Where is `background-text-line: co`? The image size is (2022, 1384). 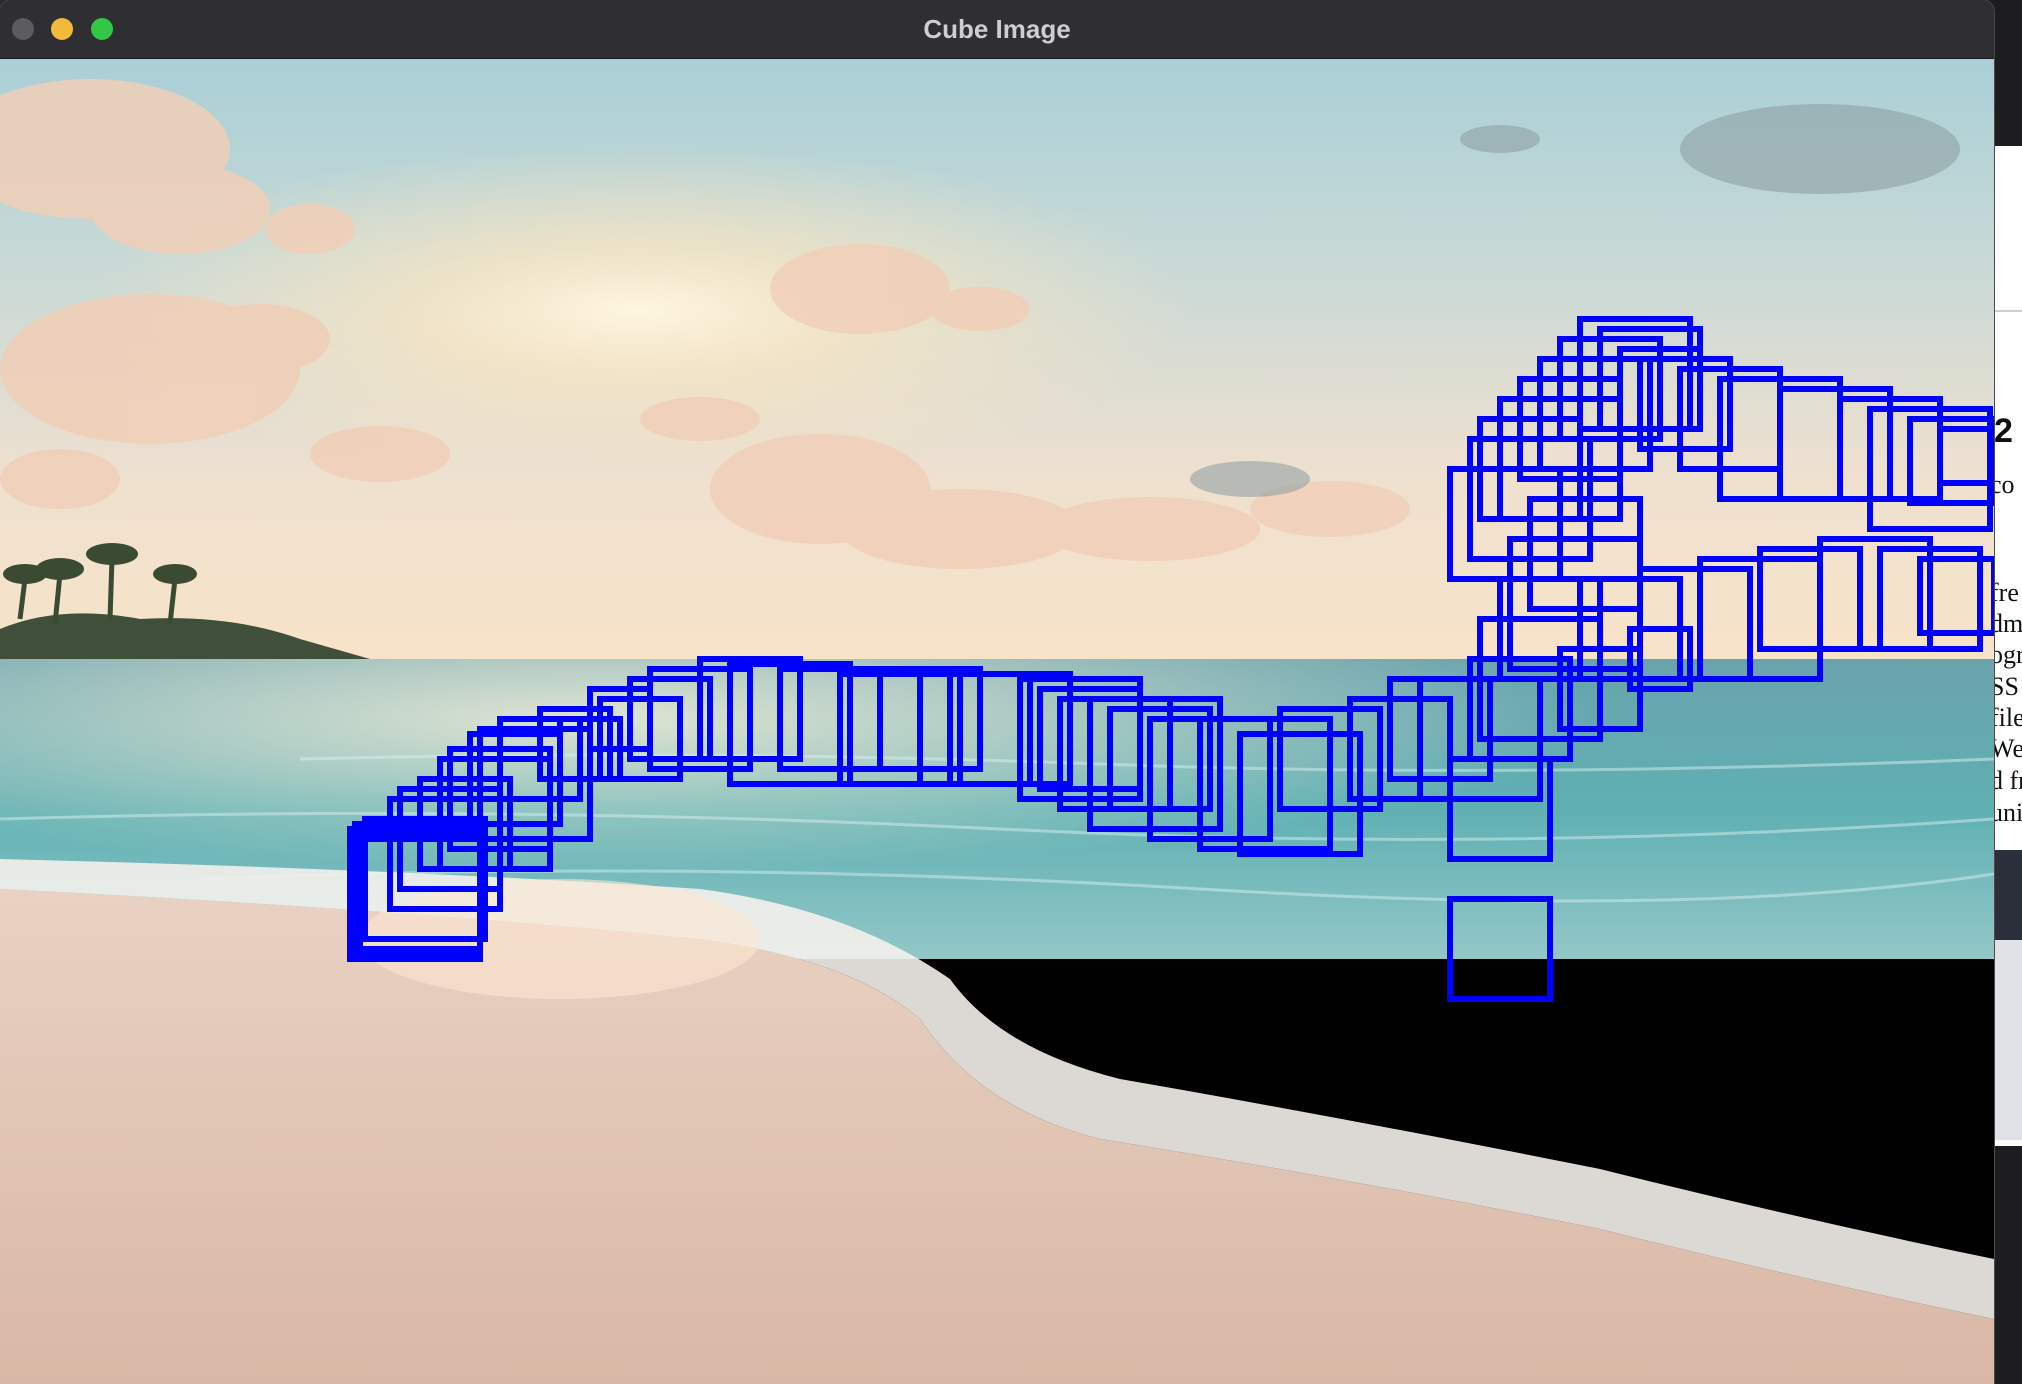
background-text-line: co is located at coordinates (2002, 484).